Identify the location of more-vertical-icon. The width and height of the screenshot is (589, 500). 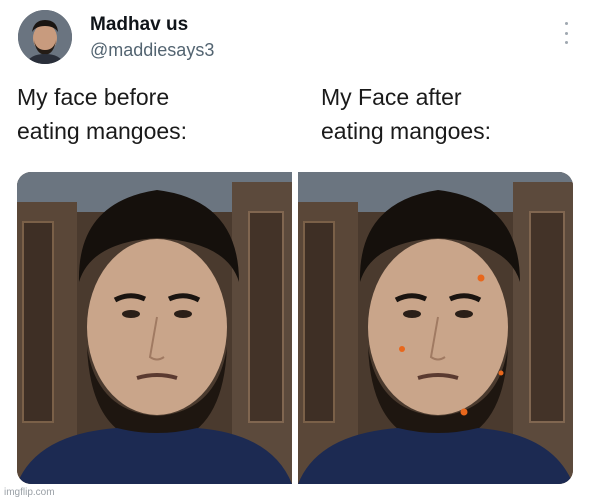
(566, 33).